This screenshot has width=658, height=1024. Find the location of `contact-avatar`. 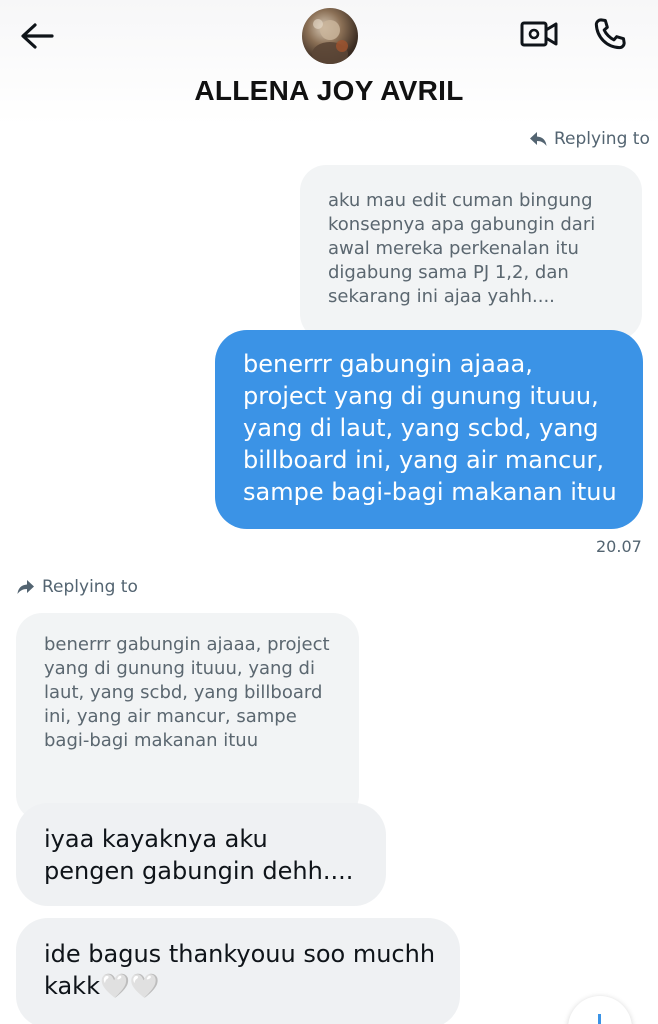

contact-avatar is located at coordinates (330, 36).